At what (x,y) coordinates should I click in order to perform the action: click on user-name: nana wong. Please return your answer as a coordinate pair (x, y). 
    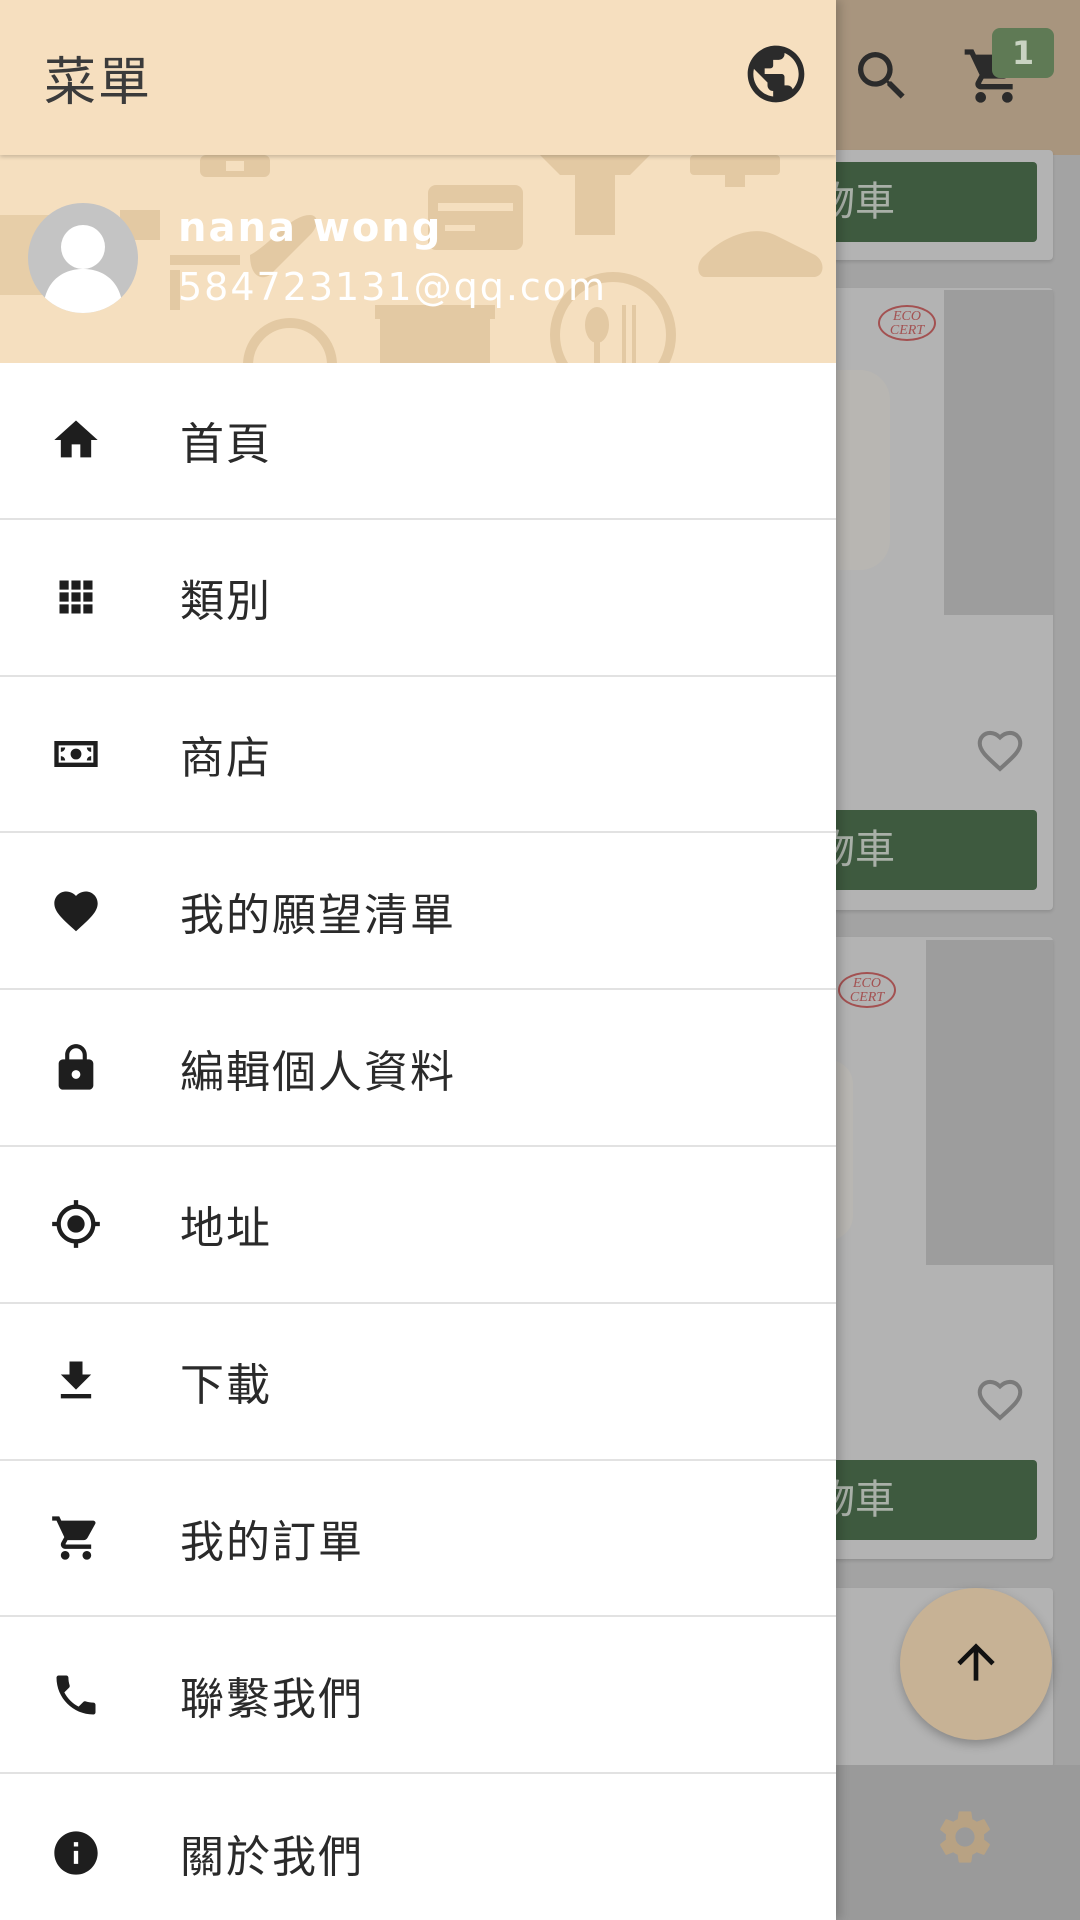
    Looking at the image, I should click on (310, 228).